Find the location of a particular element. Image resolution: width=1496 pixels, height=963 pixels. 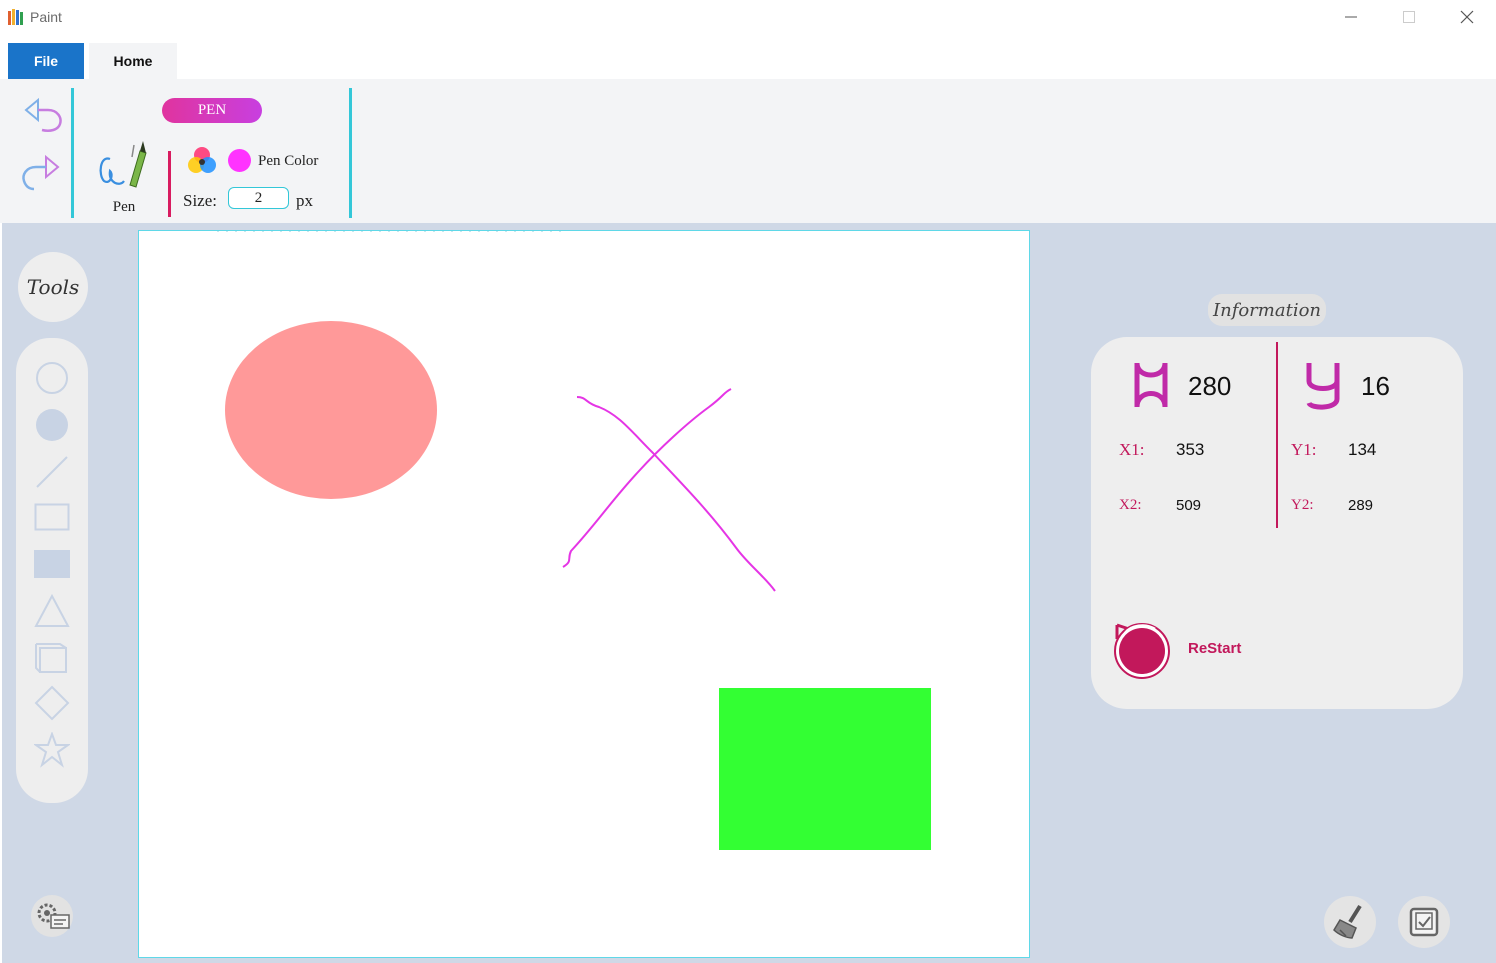

save-button is located at coordinates (1424, 922).